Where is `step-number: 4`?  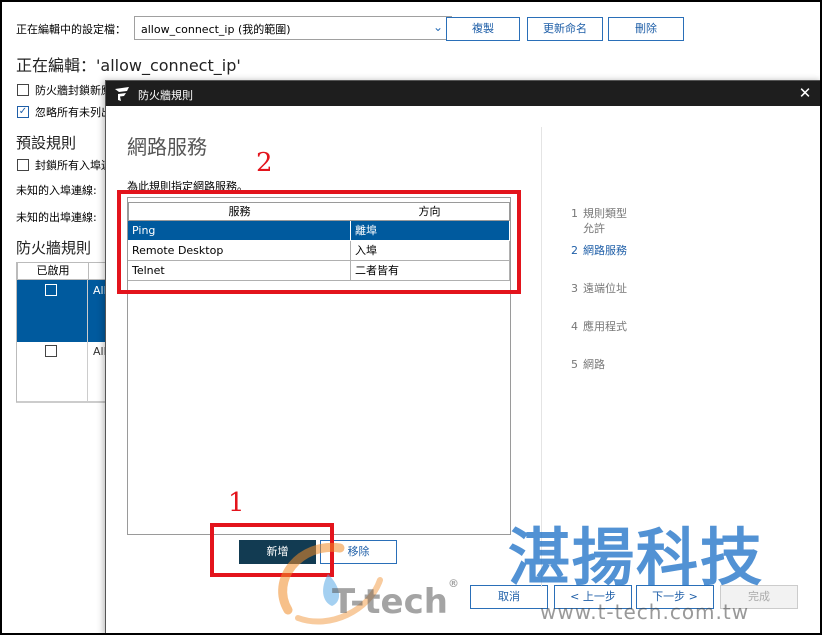 step-number: 4 is located at coordinates (574, 326).